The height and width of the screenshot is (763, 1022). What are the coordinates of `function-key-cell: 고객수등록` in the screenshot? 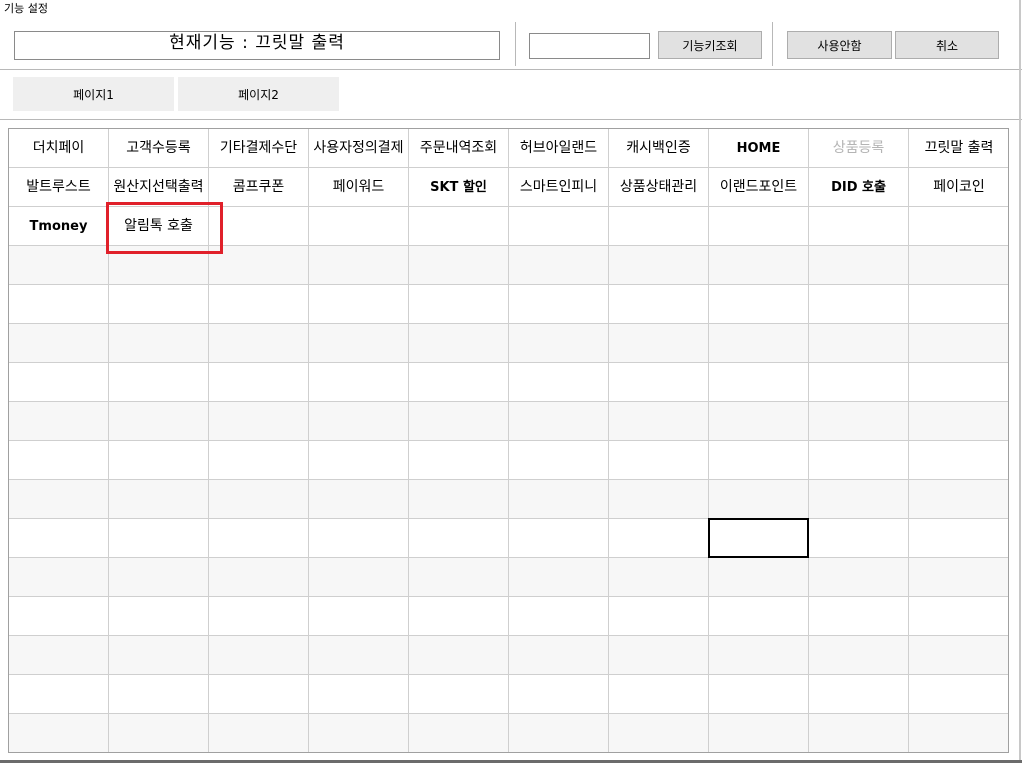 It's located at (159, 148).